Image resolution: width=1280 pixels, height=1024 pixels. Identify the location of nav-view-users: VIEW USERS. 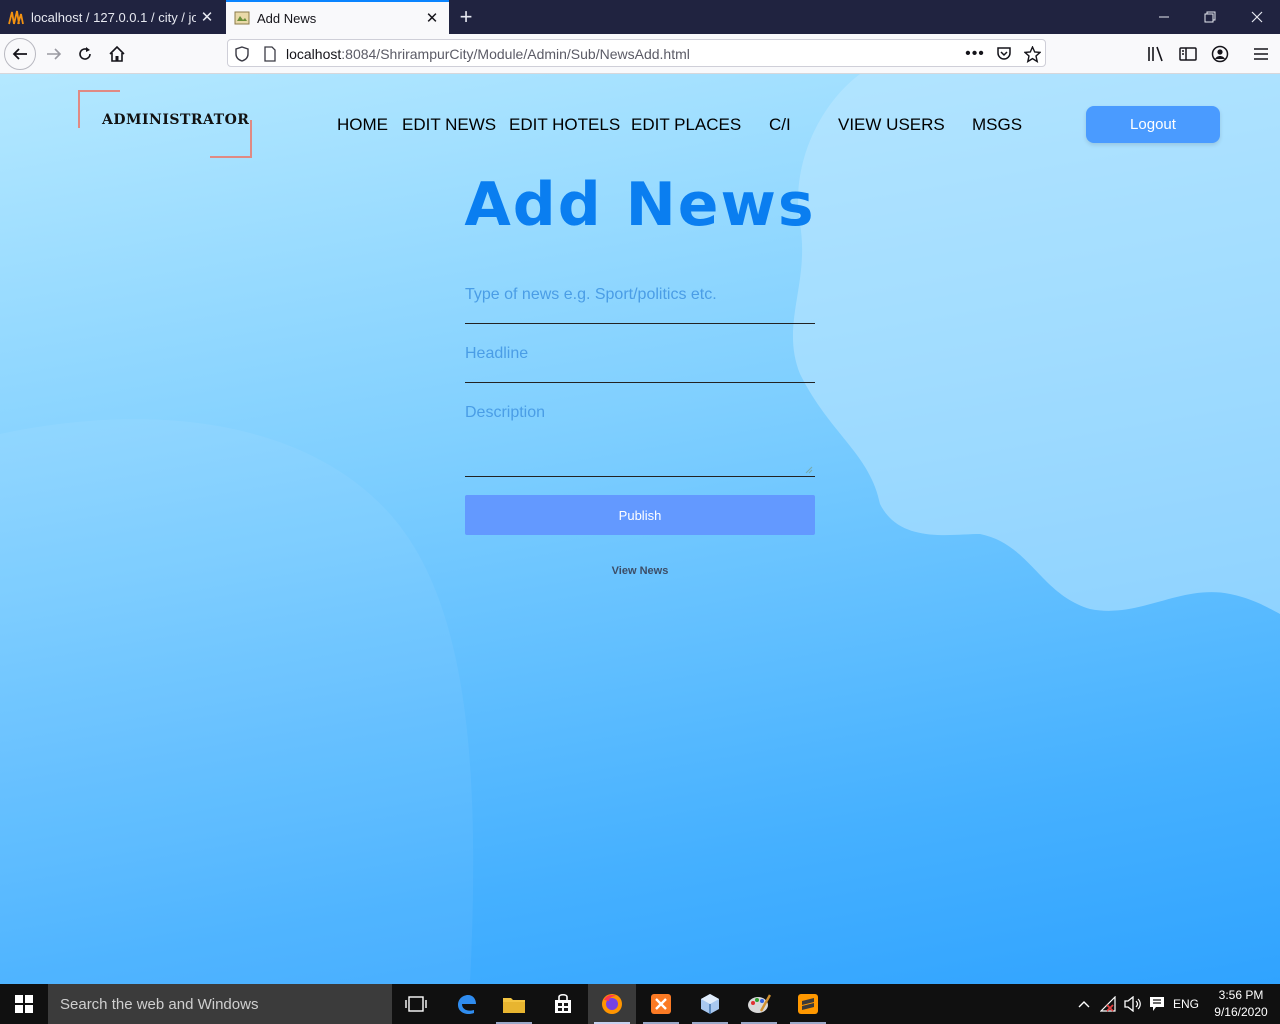
(891, 125).